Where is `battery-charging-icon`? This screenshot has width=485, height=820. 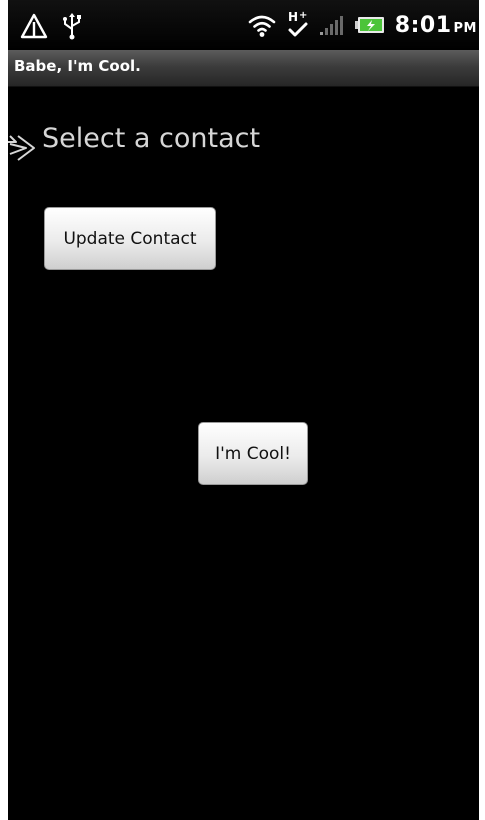
battery-charging-icon is located at coordinates (369, 25).